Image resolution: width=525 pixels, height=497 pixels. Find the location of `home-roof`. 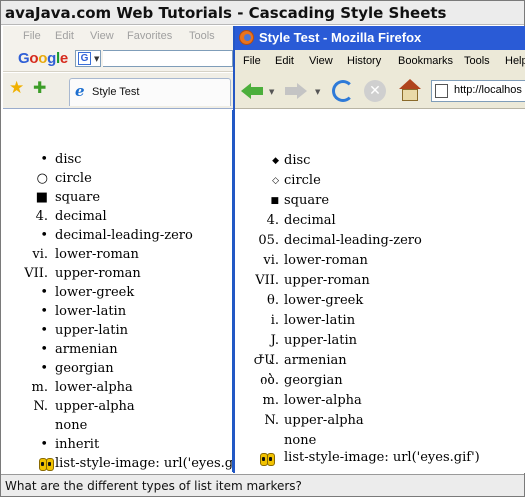

home-roof is located at coordinates (410, 84).